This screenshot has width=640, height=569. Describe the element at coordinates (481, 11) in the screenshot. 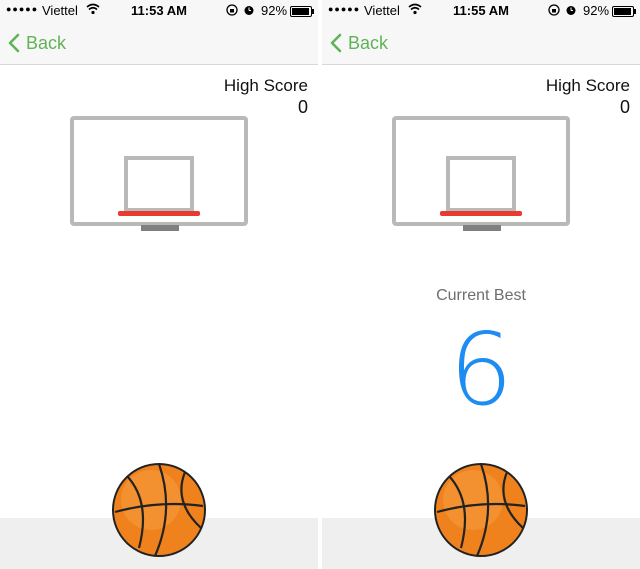

I see `status-bar: ●●●●● Viettel 11:55 AM 92%` at that location.